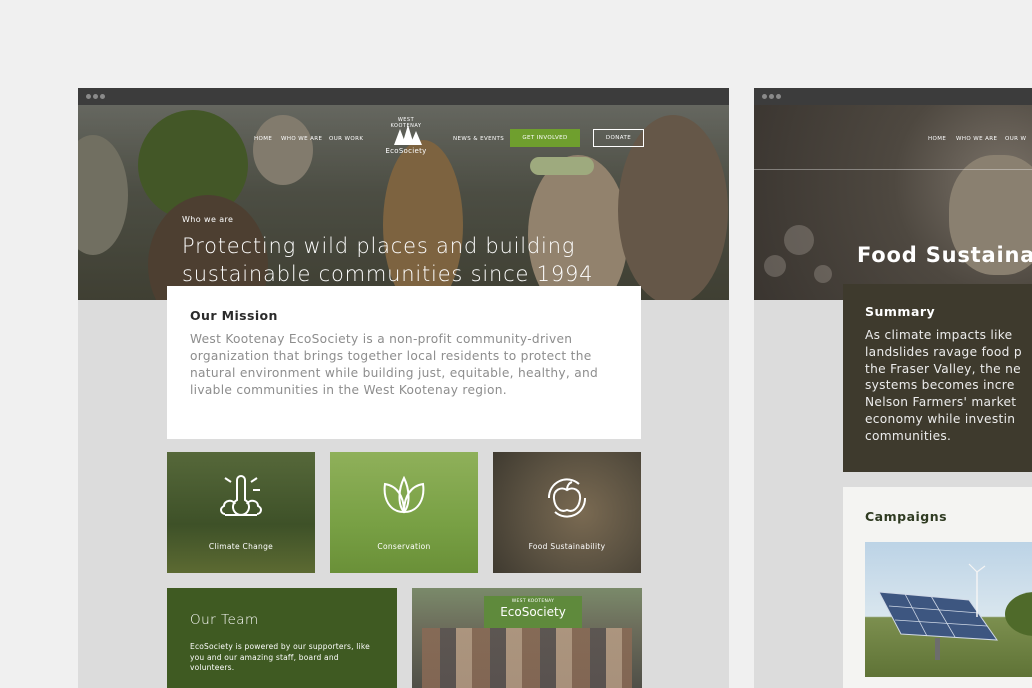 The width and height of the screenshot is (1032, 688). What do you see at coordinates (408, 135) in the screenshot?
I see `trees-icon` at bounding box center [408, 135].